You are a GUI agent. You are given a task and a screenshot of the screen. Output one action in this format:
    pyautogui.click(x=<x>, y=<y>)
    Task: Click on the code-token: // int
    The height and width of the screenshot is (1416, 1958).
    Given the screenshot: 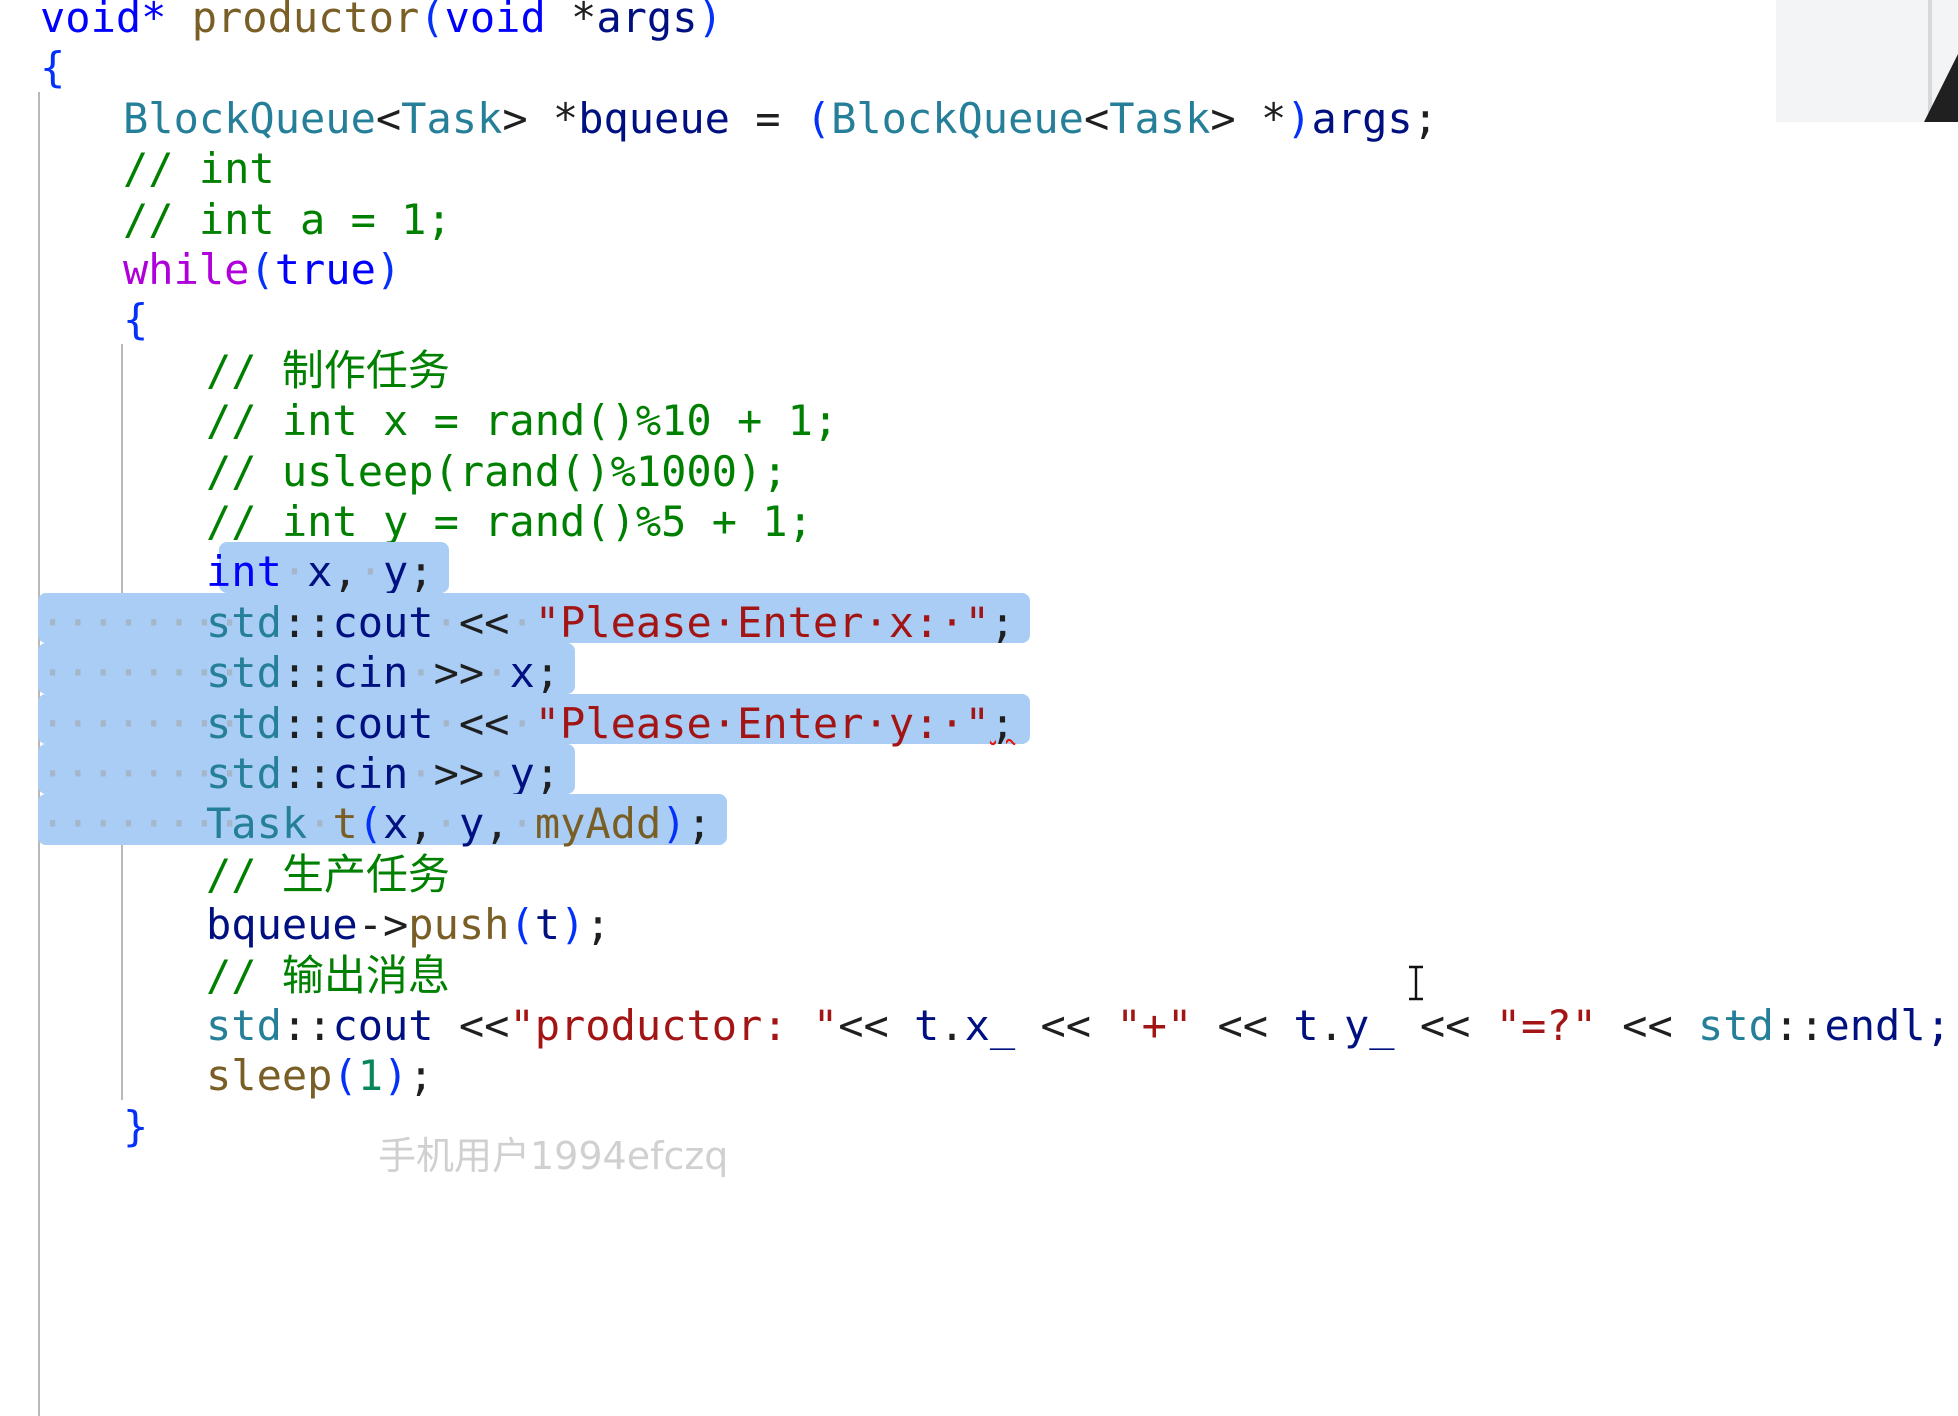 What is the action you would take?
    pyautogui.click(x=199, y=169)
    